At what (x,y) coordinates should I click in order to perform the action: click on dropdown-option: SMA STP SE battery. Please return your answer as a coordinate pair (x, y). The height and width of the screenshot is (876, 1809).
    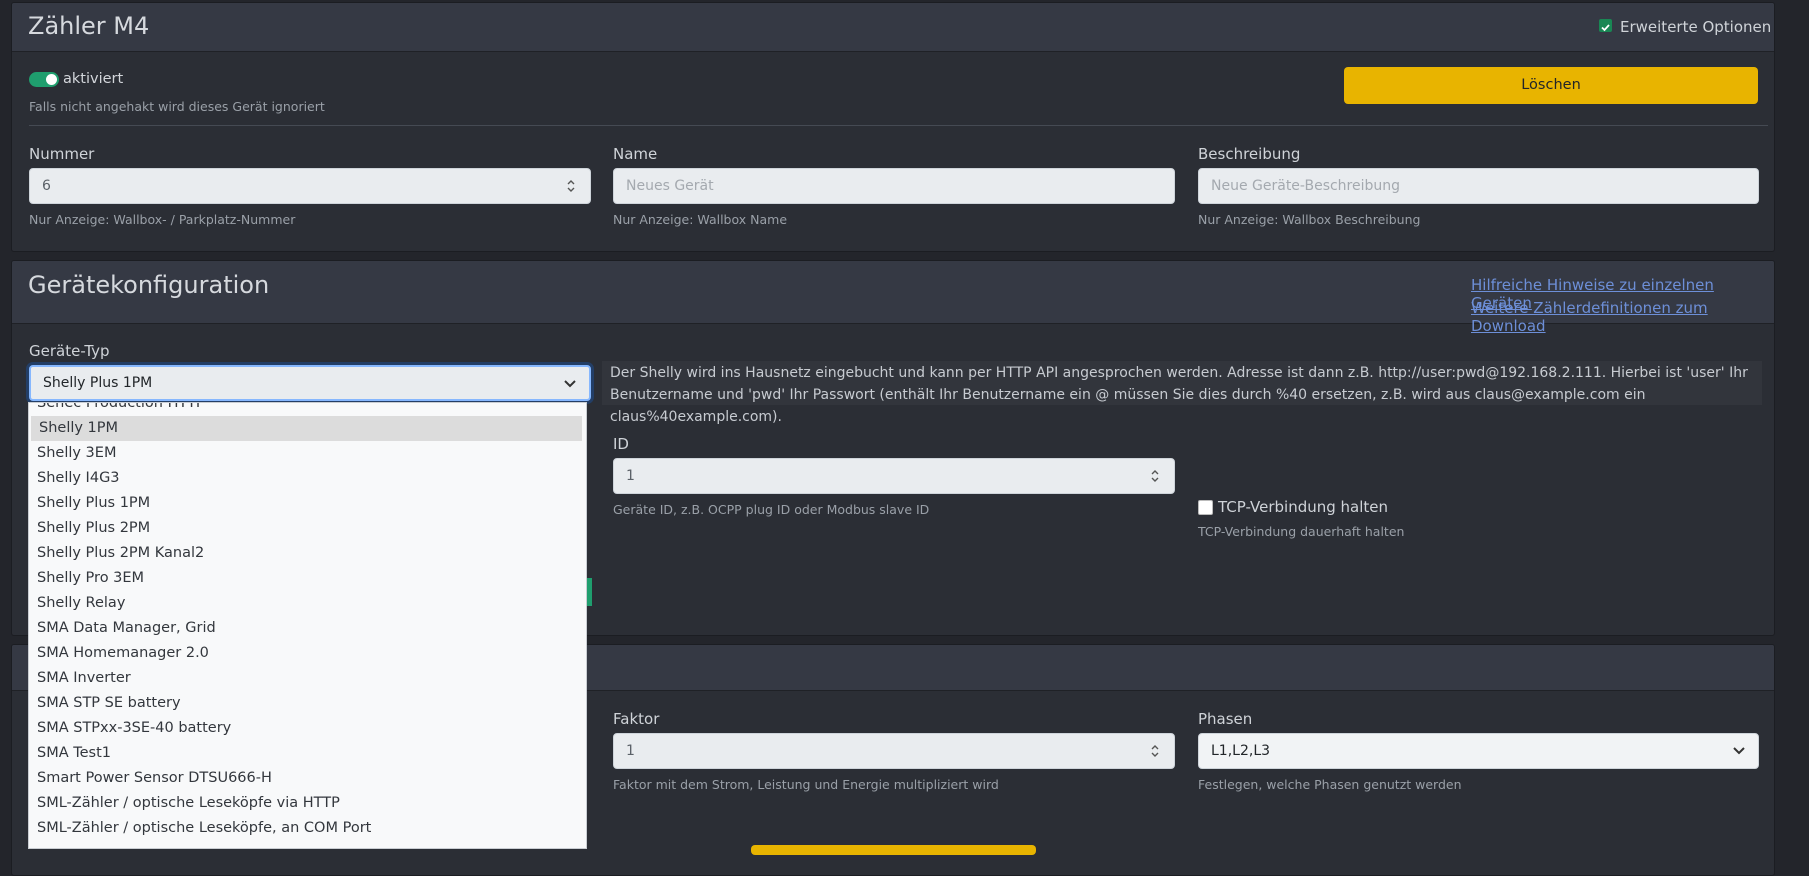
    Looking at the image, I should click on (307, 703).